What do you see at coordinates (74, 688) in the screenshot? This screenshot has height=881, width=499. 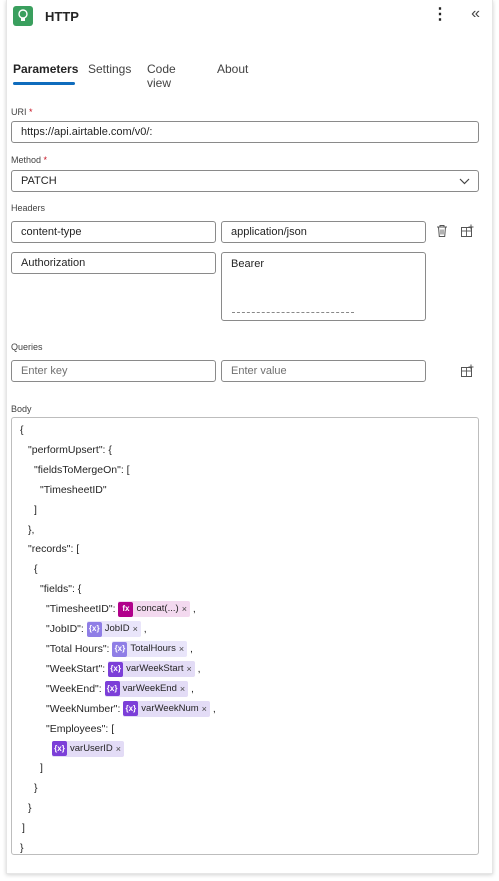 I see `code-text: "WeekEnd":` at bounding box center [74, 688].